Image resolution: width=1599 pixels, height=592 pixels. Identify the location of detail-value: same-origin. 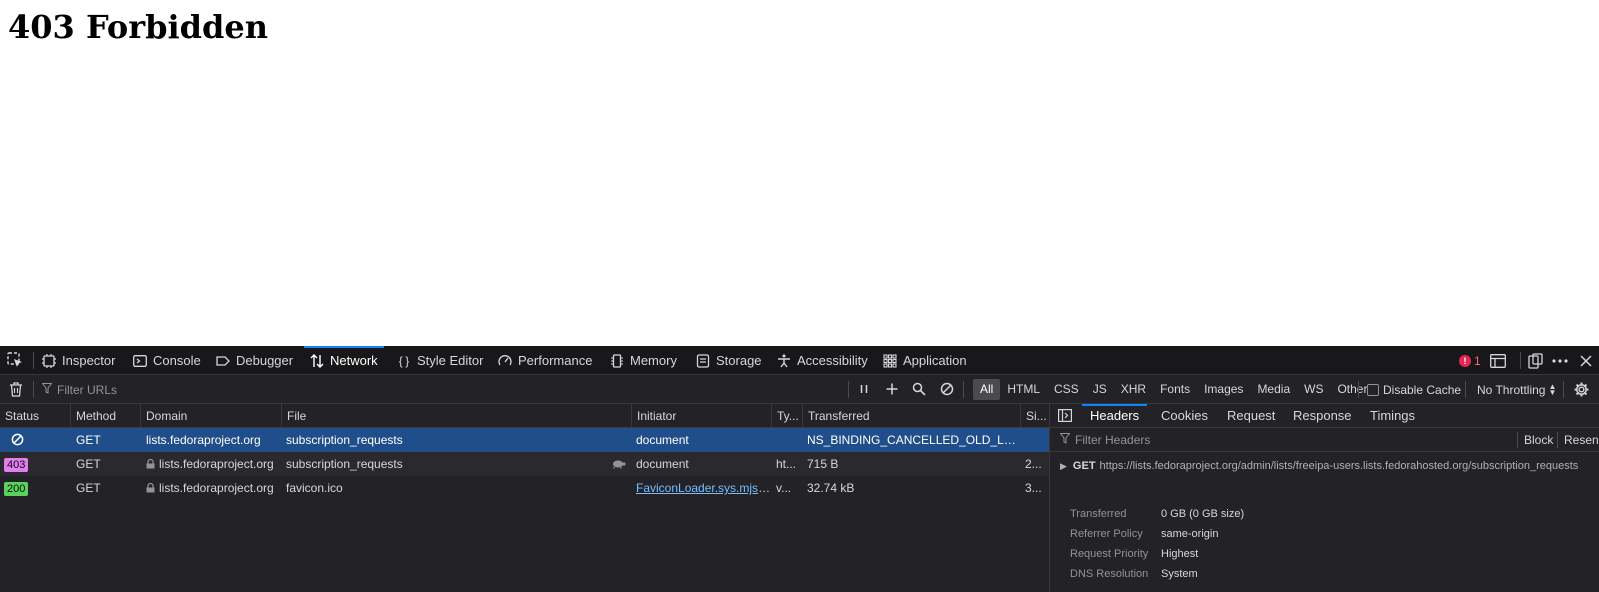
(1190, 534).